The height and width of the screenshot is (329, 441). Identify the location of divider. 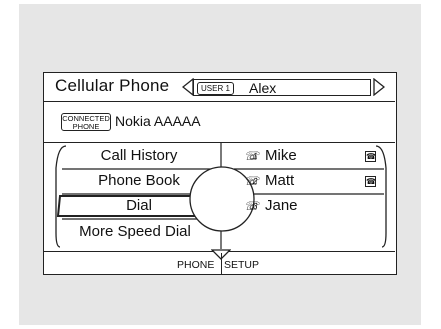
(222, 263).